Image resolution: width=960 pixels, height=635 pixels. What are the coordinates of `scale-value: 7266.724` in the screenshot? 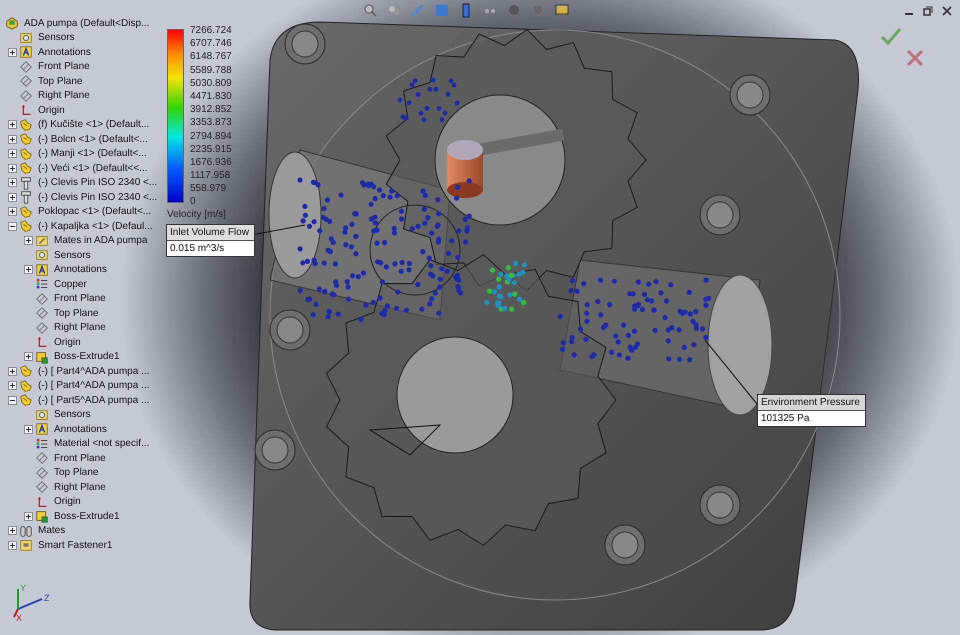 It's located at (211, 31).